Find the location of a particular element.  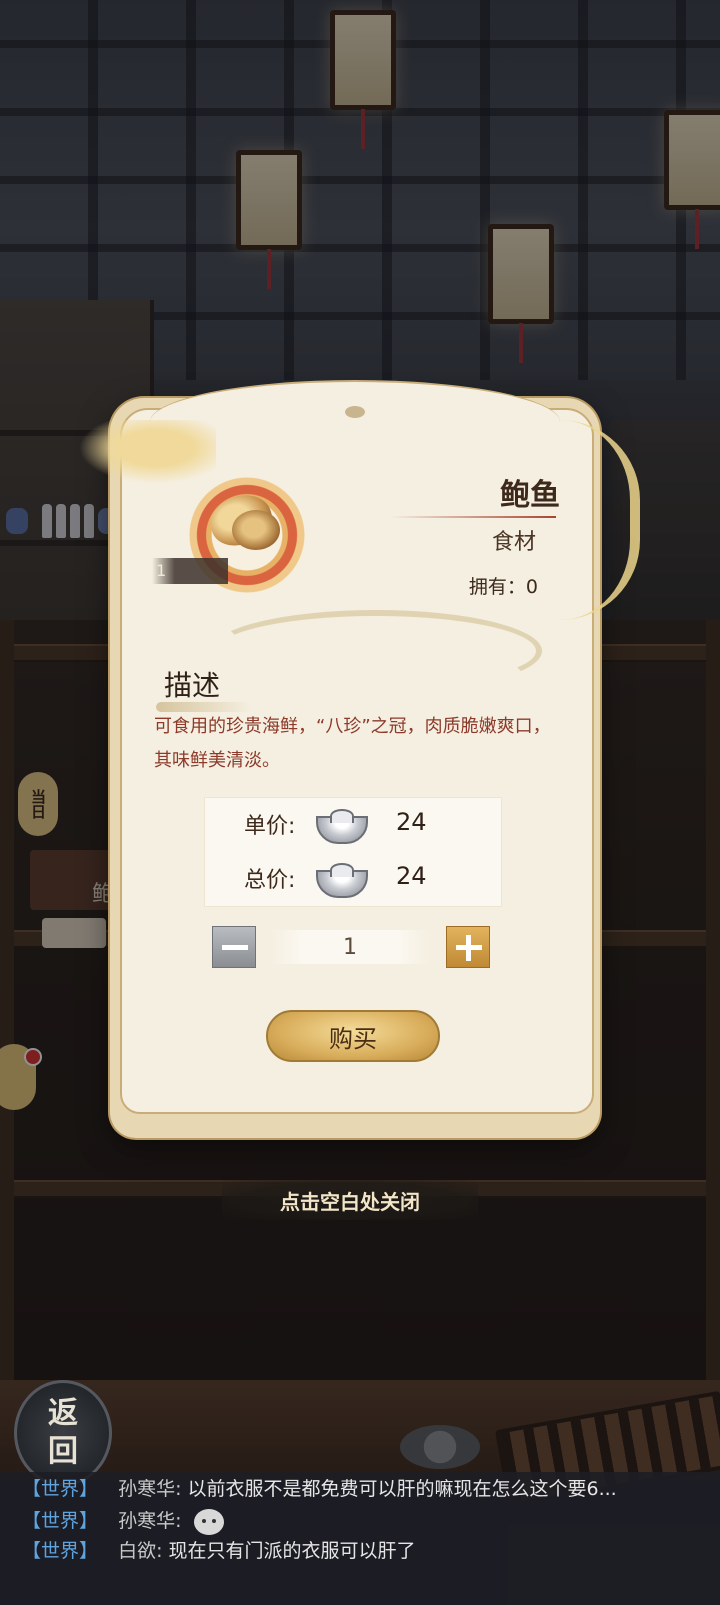

item-type: 食材 is located at coordinates (513, 542).